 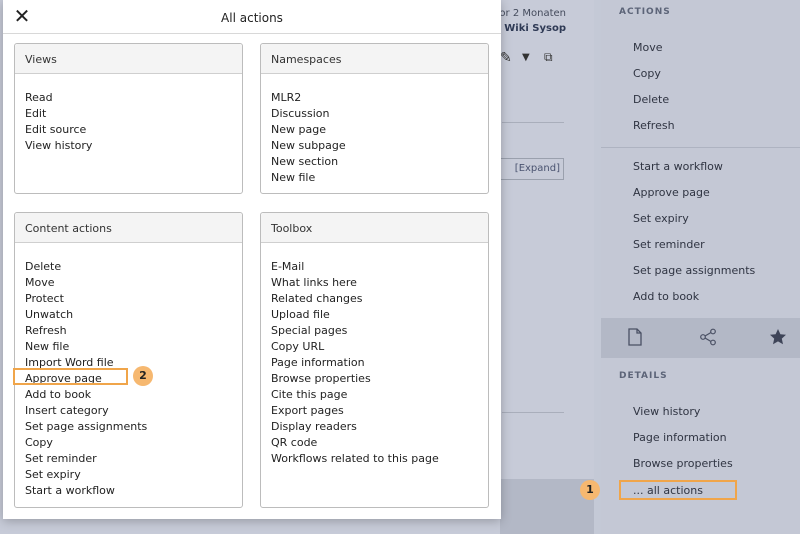 What do you see at coordinates (133, 475) in the screenshot?
I see `action-set-expiry: Set expiry` at bounding box center [133, 475].